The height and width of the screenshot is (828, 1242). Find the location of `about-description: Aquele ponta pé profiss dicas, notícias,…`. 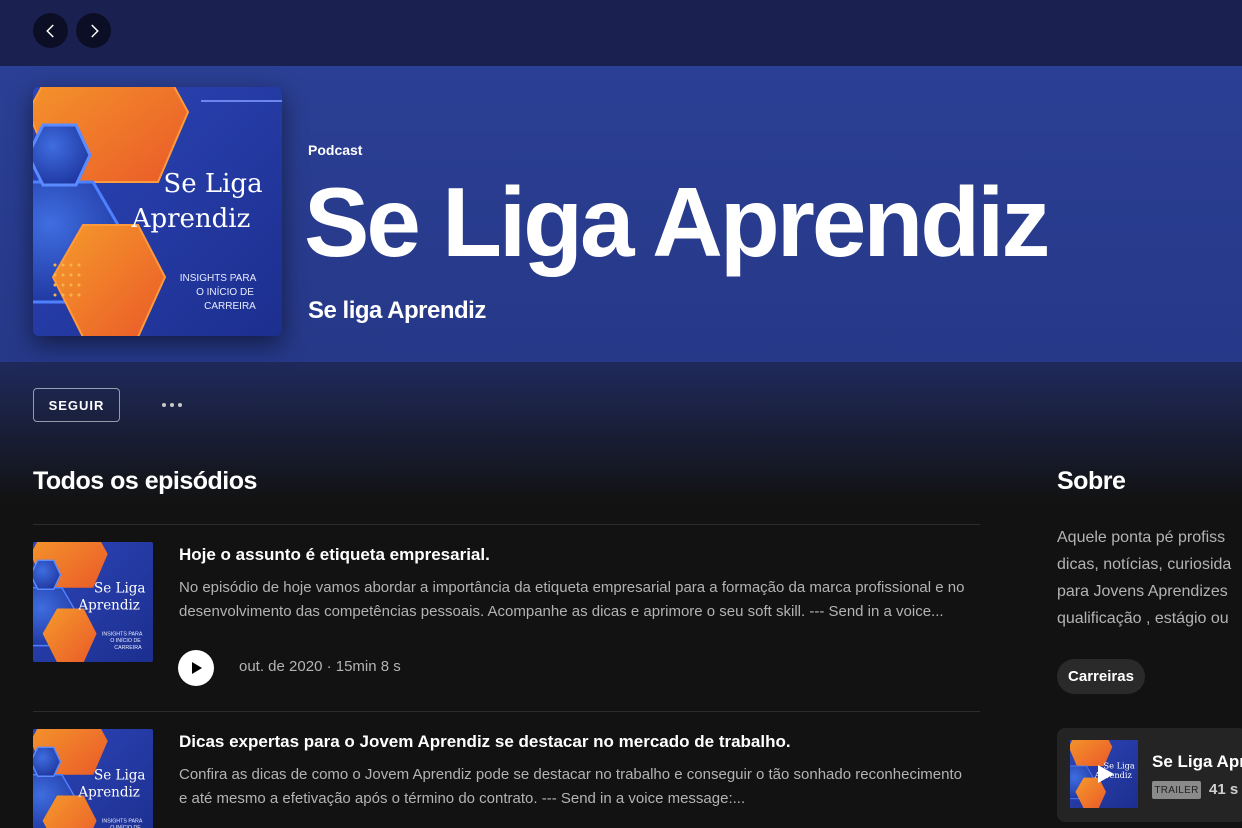

about-description: Aquele ponta pé profiss dicas, notícias,… is located at coordinates (1149, 578).